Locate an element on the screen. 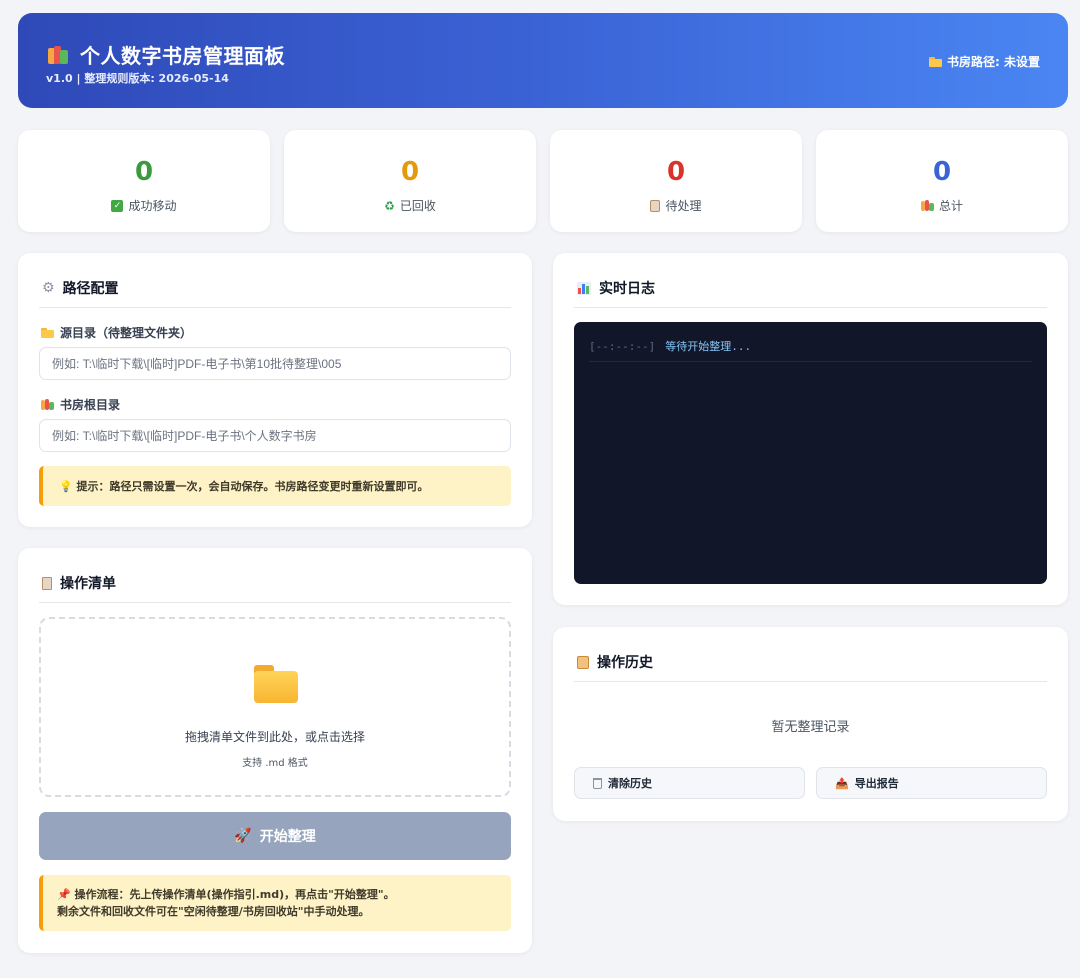 The image size is (1080, 978). lightbulb-icon: 💡 is located at coordinates (66, 486).